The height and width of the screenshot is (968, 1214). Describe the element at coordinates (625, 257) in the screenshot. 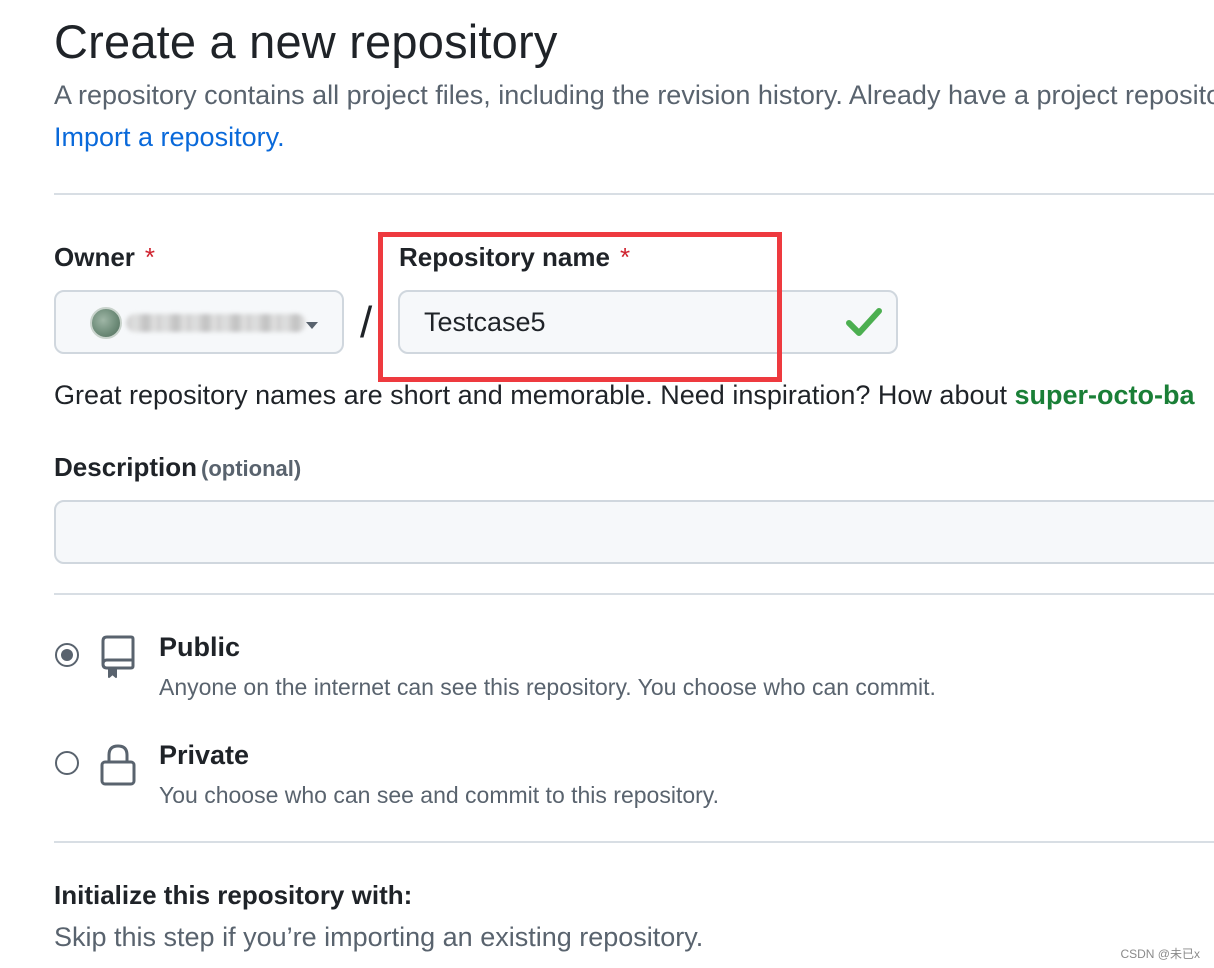

I see `repository-name-required-mark: *` at that location.